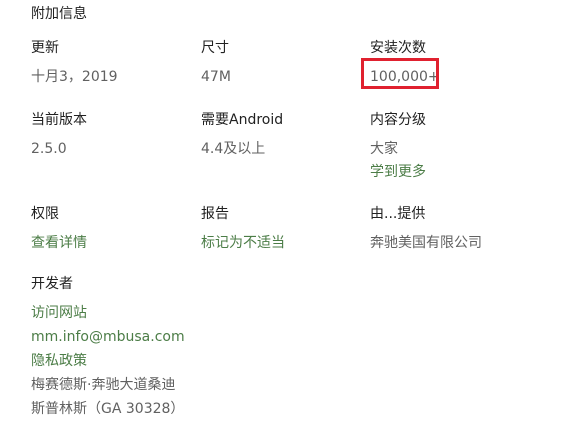  I want to click on field-content-rating: 内容分级 大家 学到更多, so click(398, 146).